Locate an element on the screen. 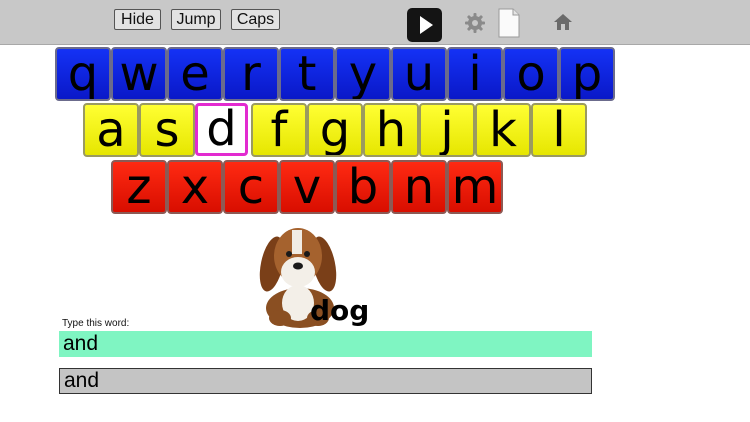 This screenshot has height=422, width=750. toolbar: Hide Jump Caps is located at coordinates (375, 22).